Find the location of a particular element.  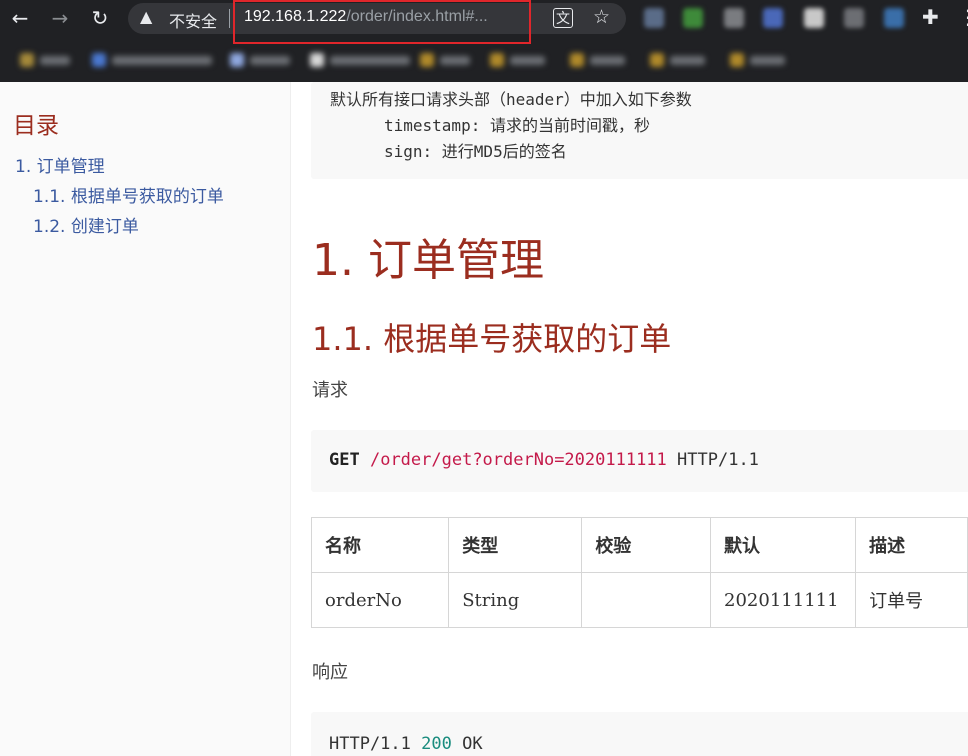

cell-default: 2020111111 is located at coordinates (783, 600).